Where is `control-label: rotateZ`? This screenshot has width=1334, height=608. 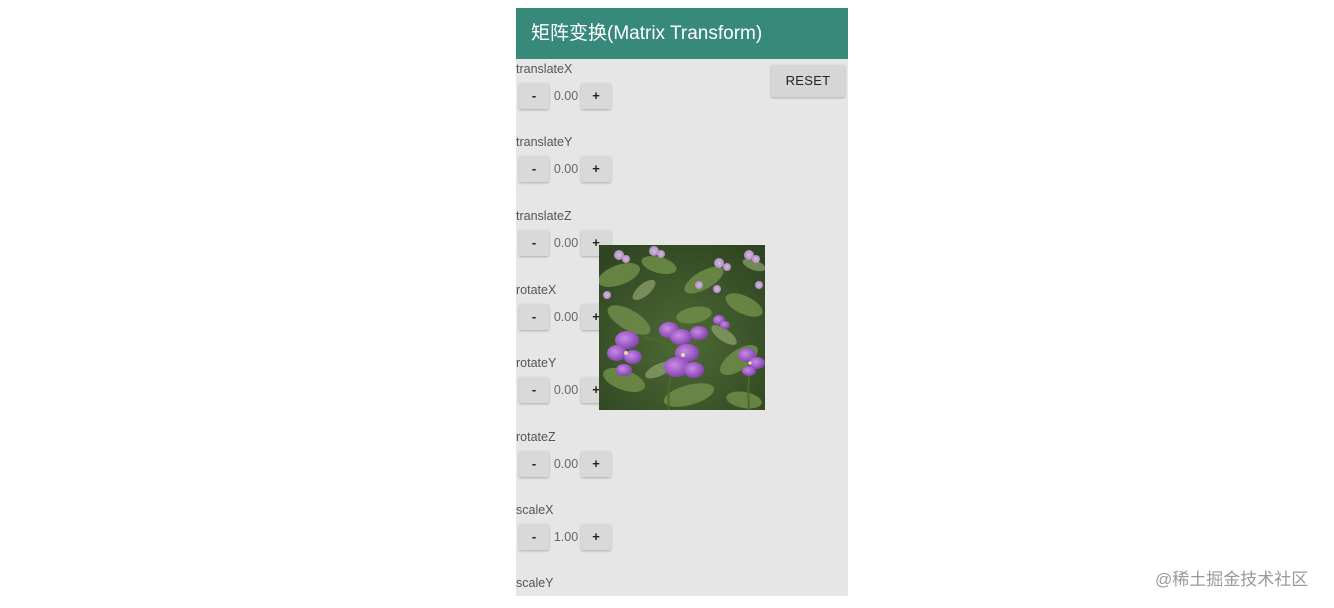
control-label: rotateZ is located at coordinates (536, 437).